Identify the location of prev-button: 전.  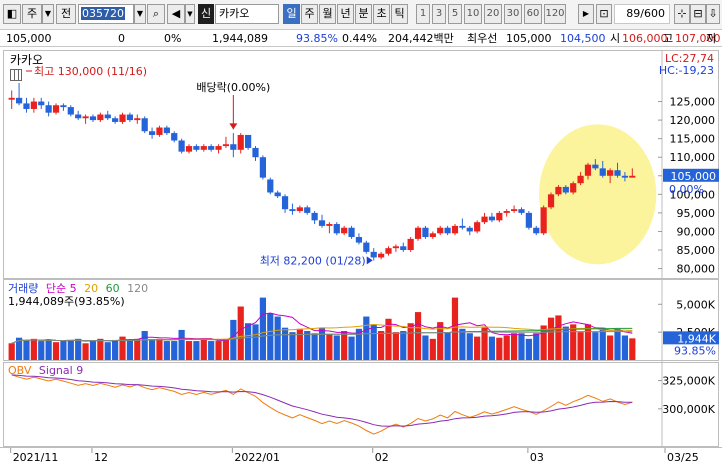
(66, 14).